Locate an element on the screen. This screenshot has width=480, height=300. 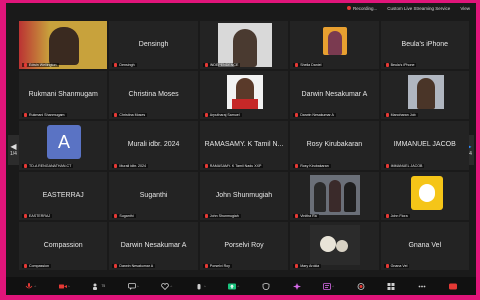
prev-page-button: ◀ 1/4 is located at coordinates (13, 150).